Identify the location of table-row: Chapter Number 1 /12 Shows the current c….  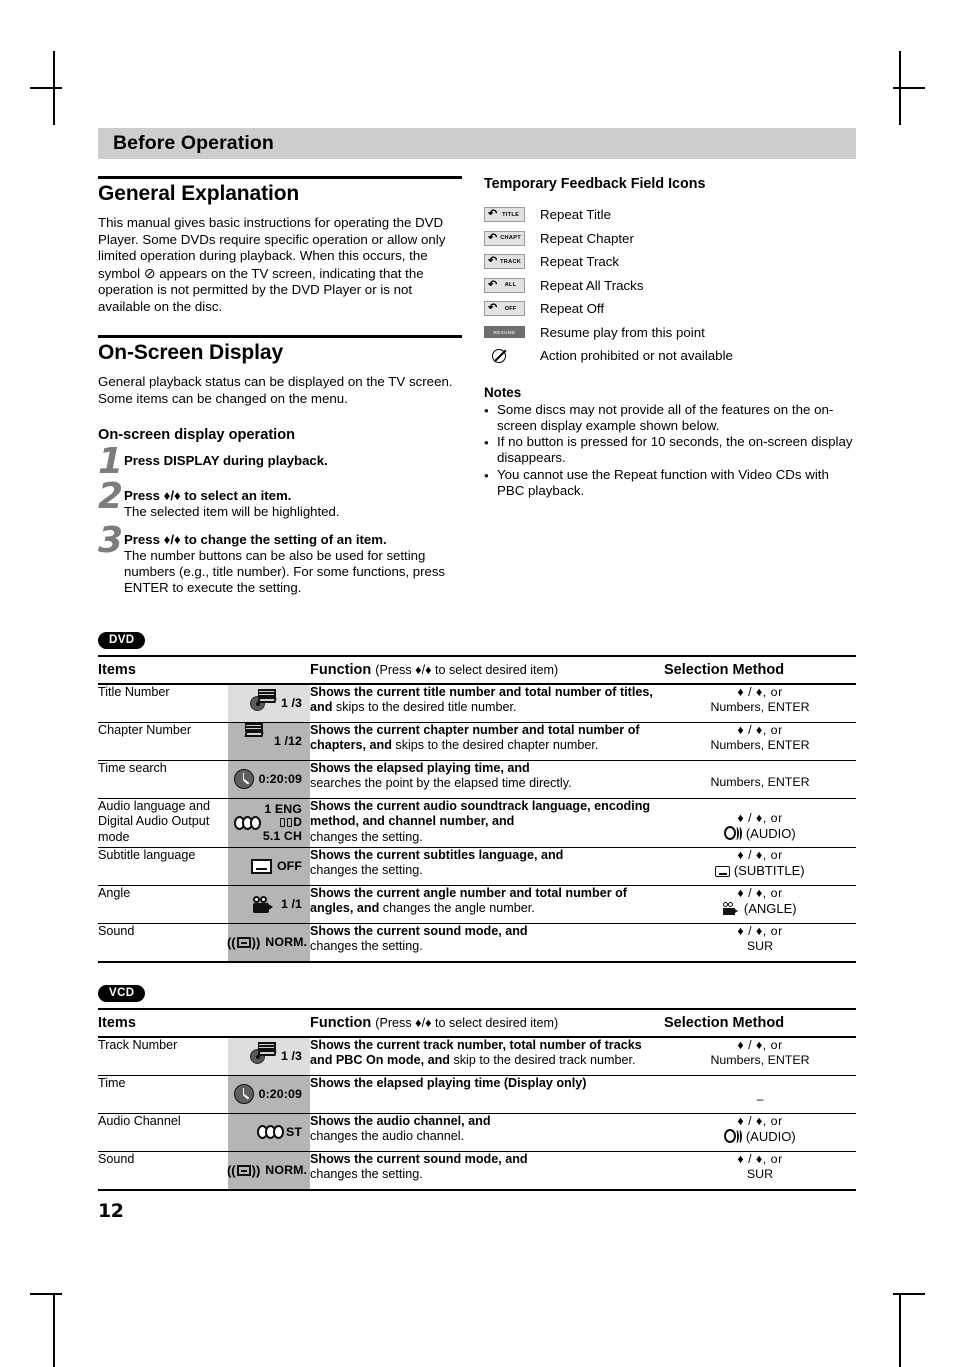
(477, 741).